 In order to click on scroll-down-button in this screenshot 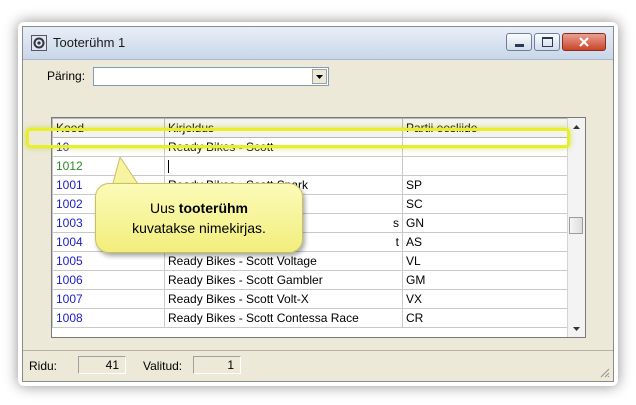, I will do `click(576, 328)`.